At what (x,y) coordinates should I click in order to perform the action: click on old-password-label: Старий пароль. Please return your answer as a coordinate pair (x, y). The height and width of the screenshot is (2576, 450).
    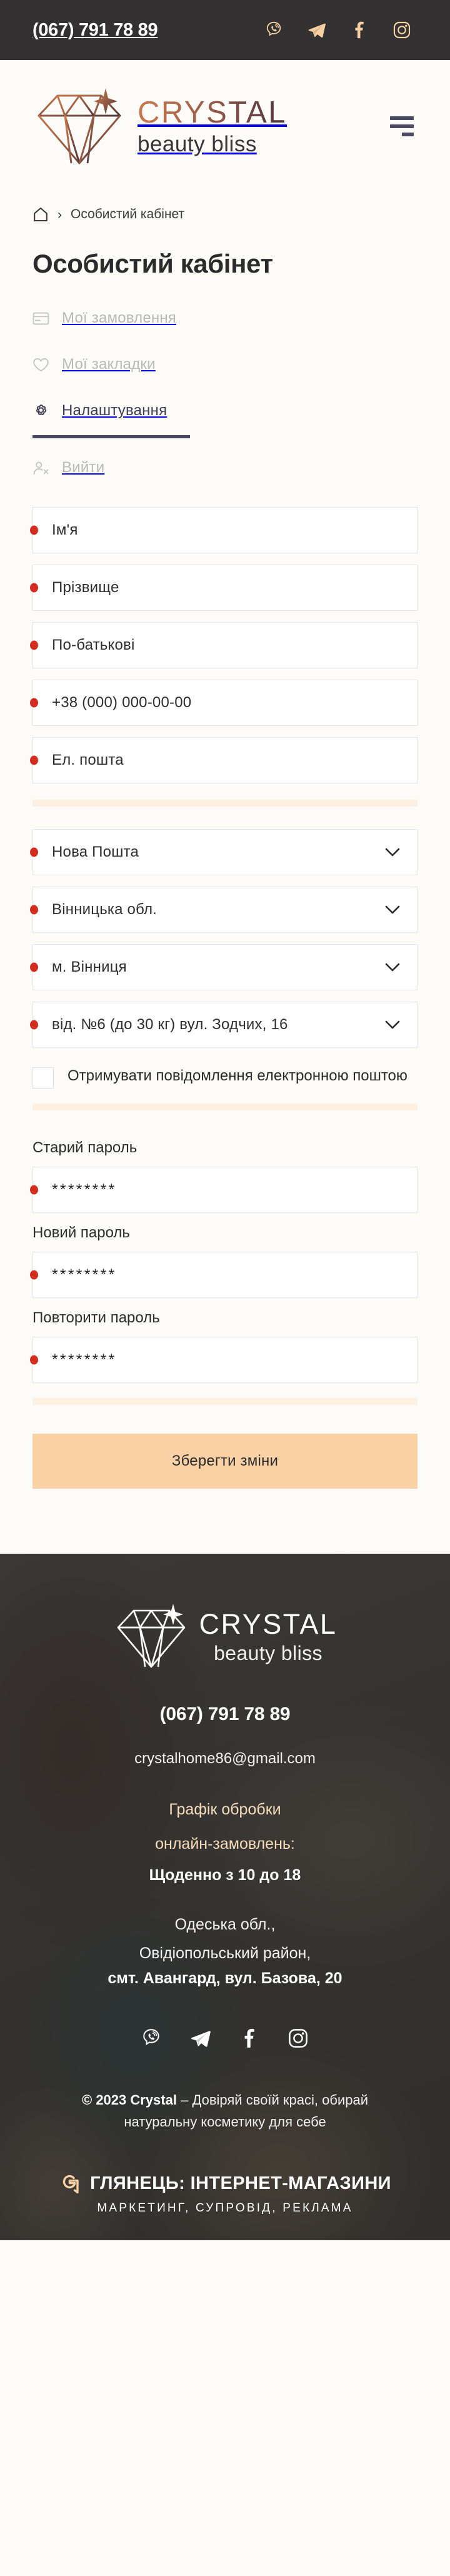
    Looking at the image, I should click on (85, 1147).